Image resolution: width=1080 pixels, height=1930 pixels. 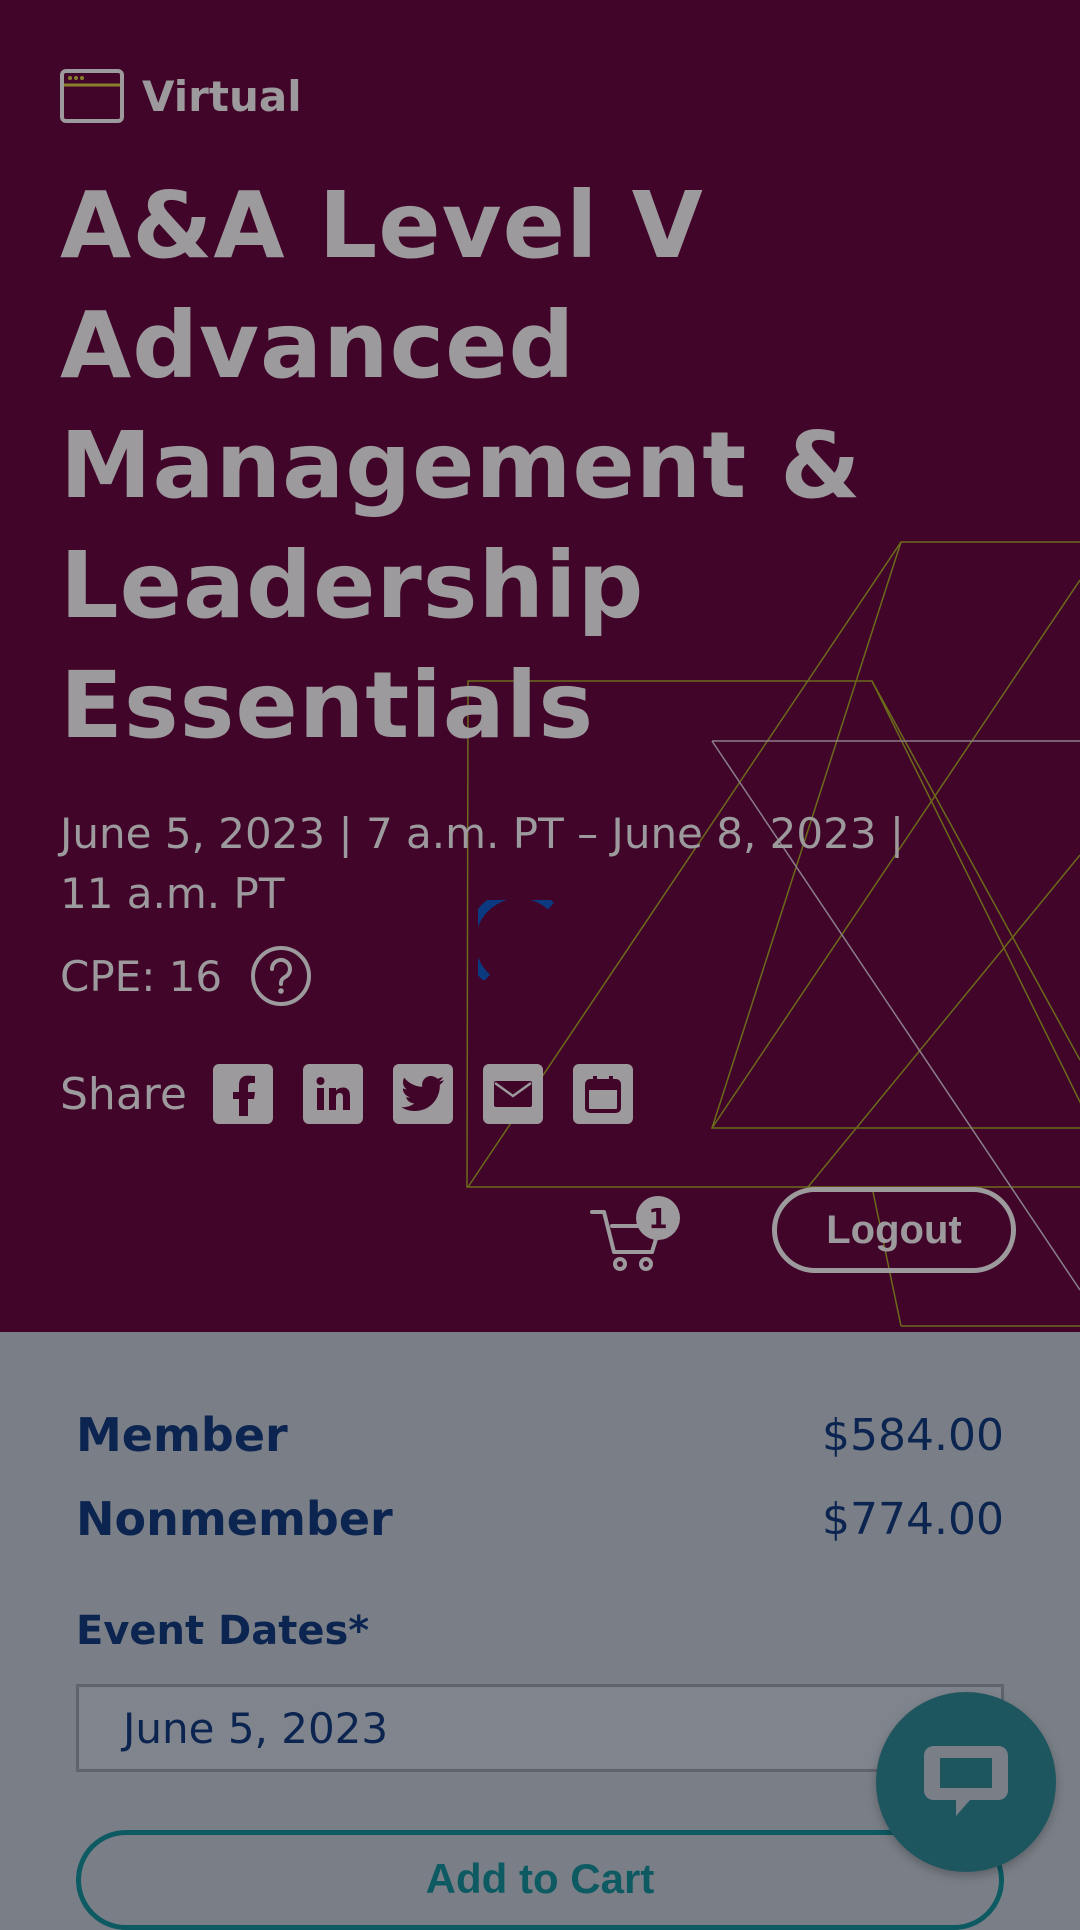 What do you see at coordinates (422, 1094) in the screenshot?
I see `twitter-icon` at bounding box center [422, 1094].